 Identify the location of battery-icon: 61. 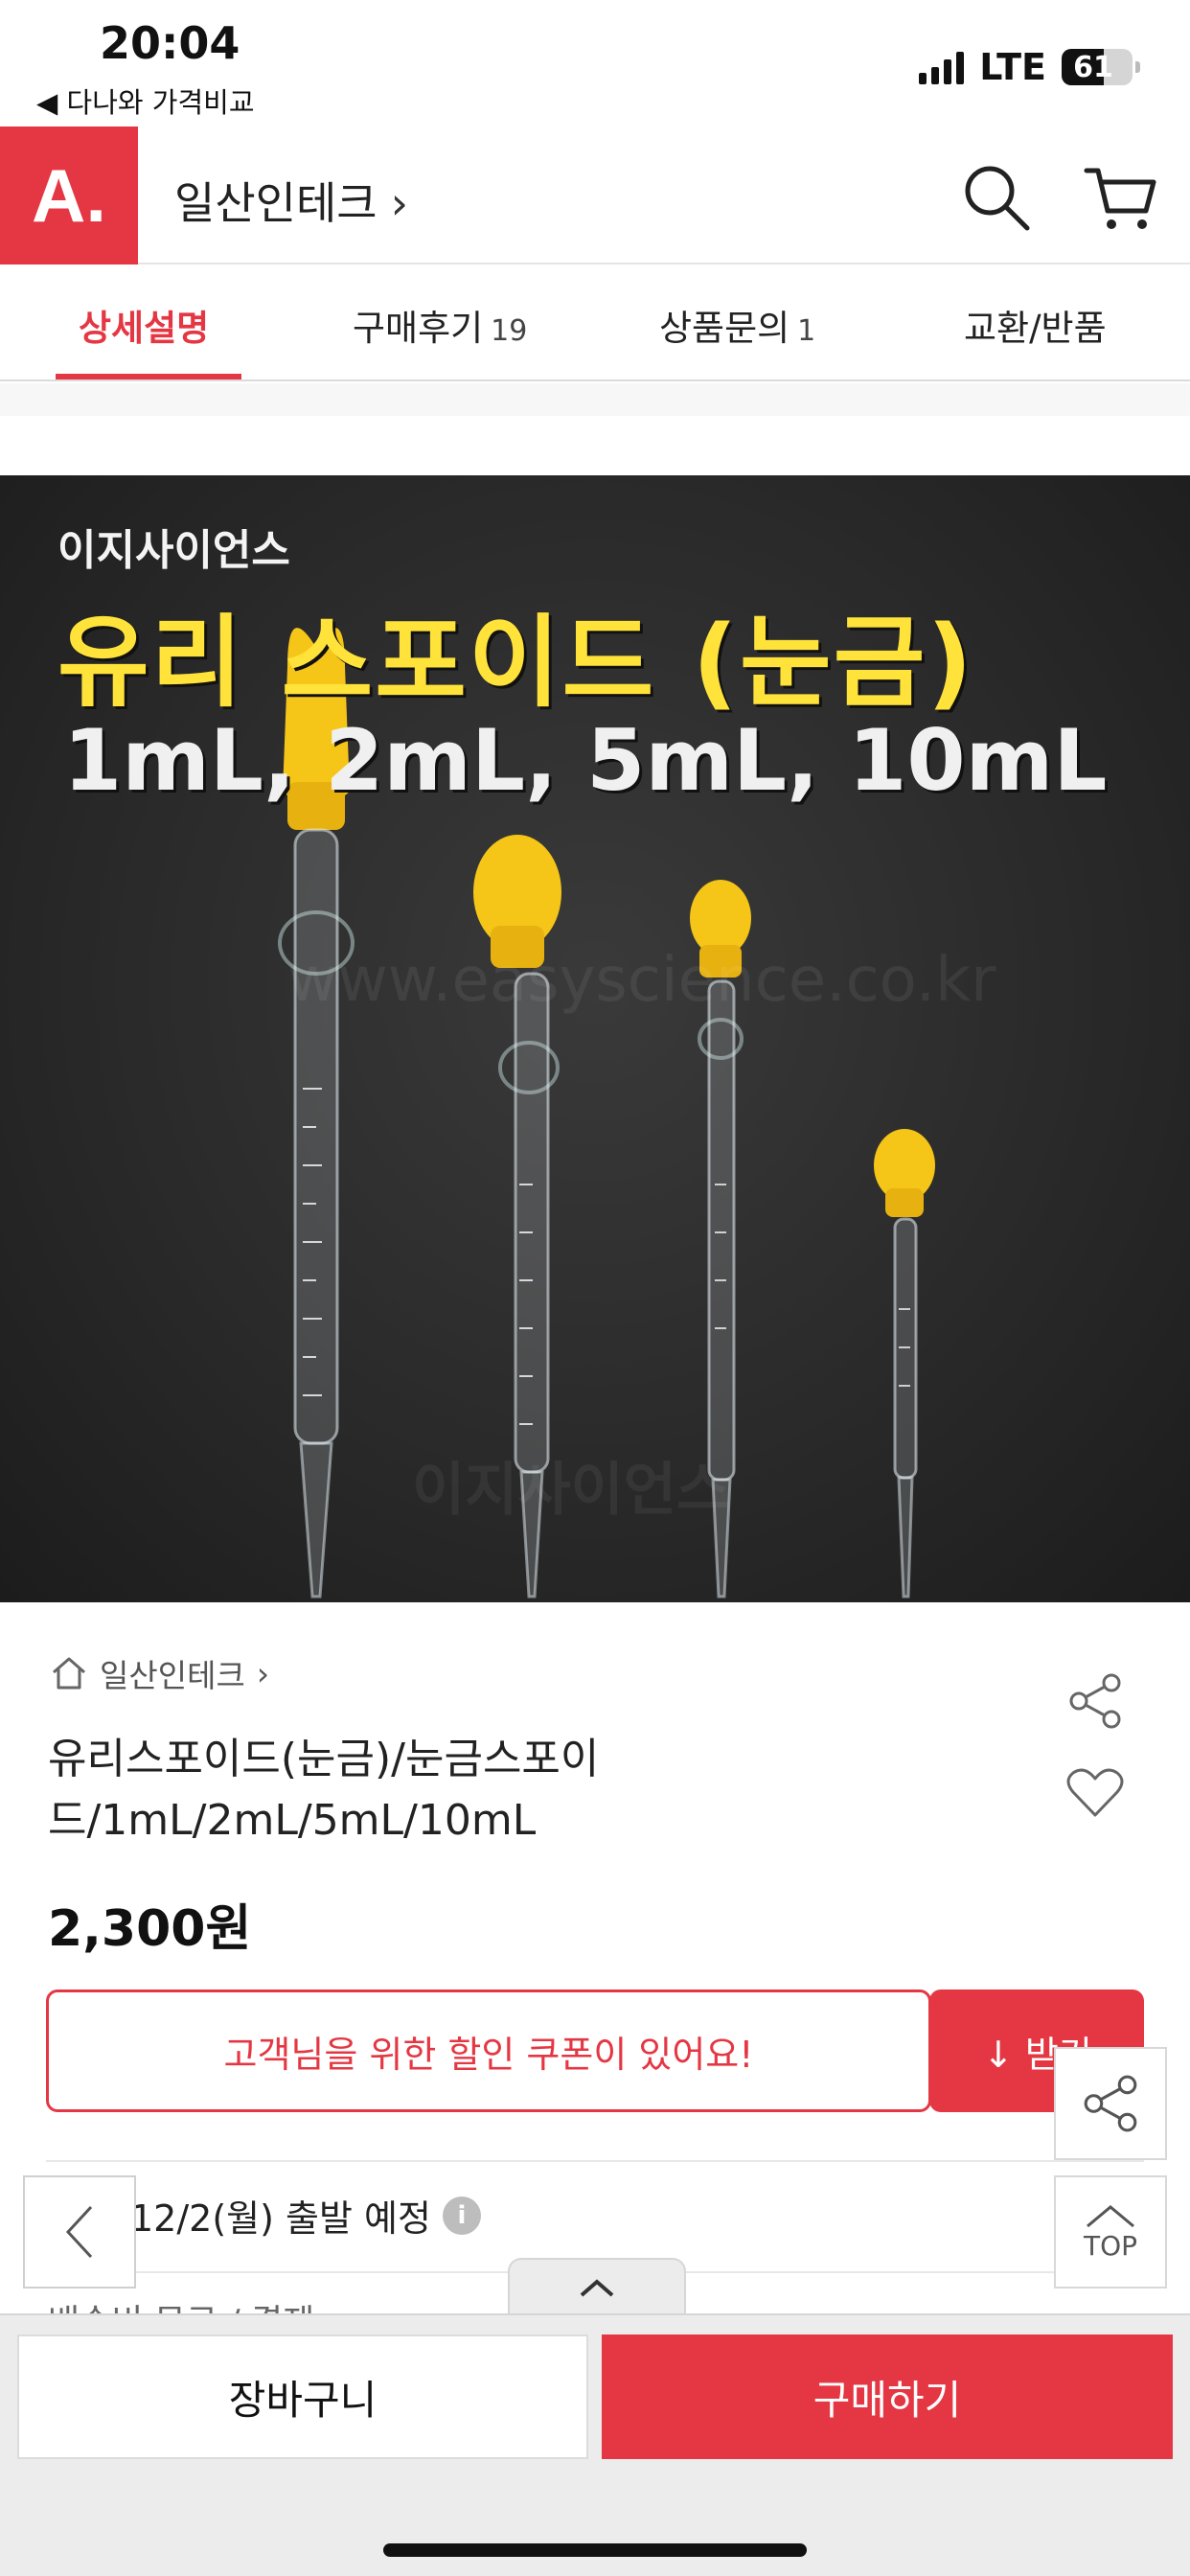
(1101, 67).